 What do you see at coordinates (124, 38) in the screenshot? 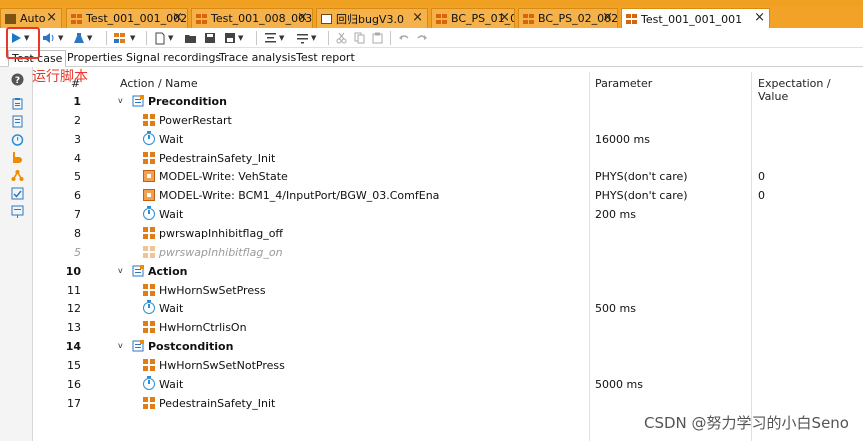
I see `add-step-button: ▼` at bounding box center [124, 38].